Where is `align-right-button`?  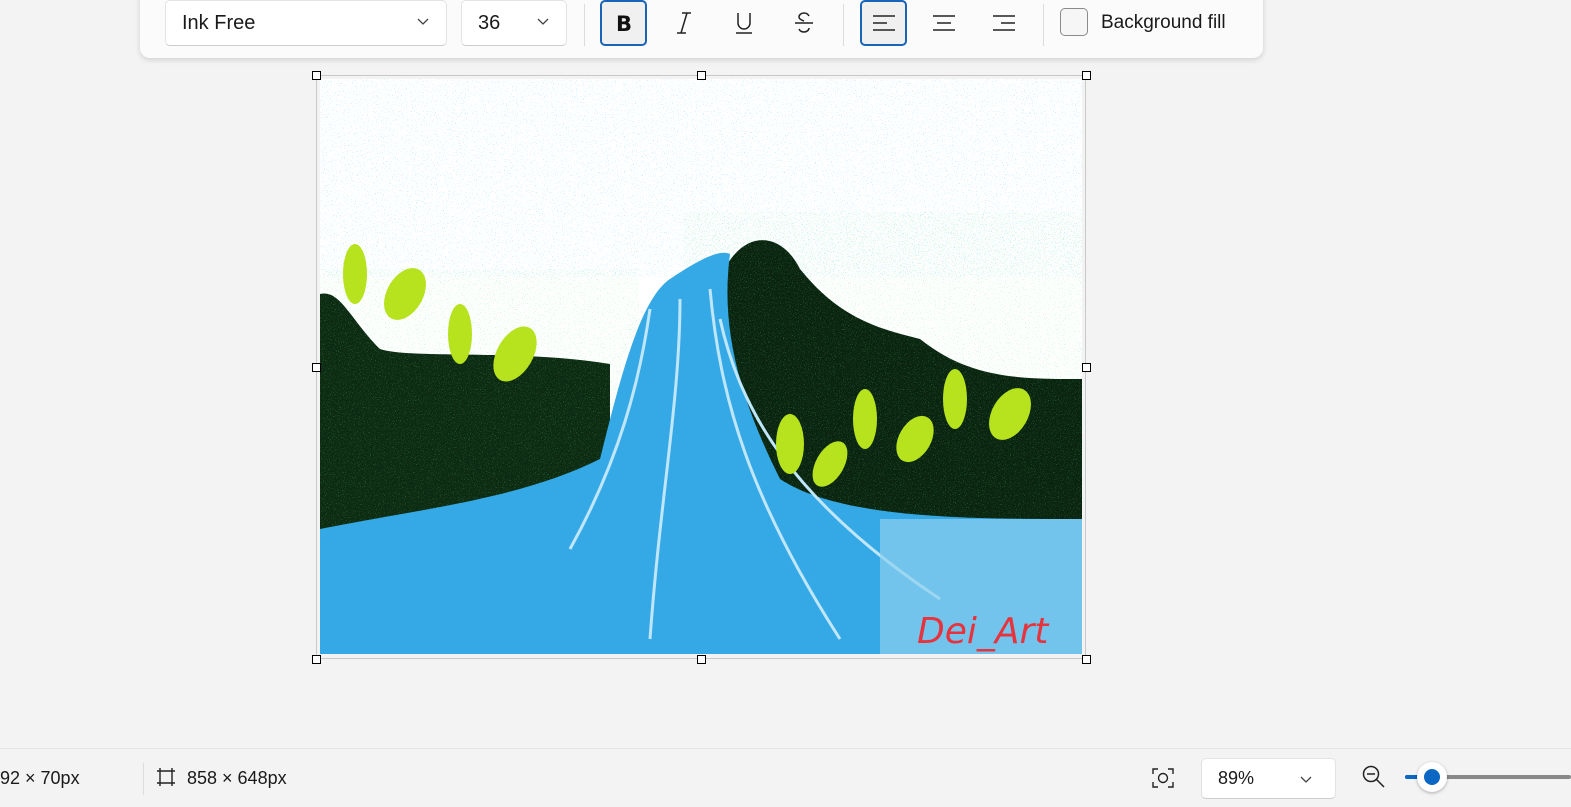
align-right-button is located at coordinates (1003, 23).